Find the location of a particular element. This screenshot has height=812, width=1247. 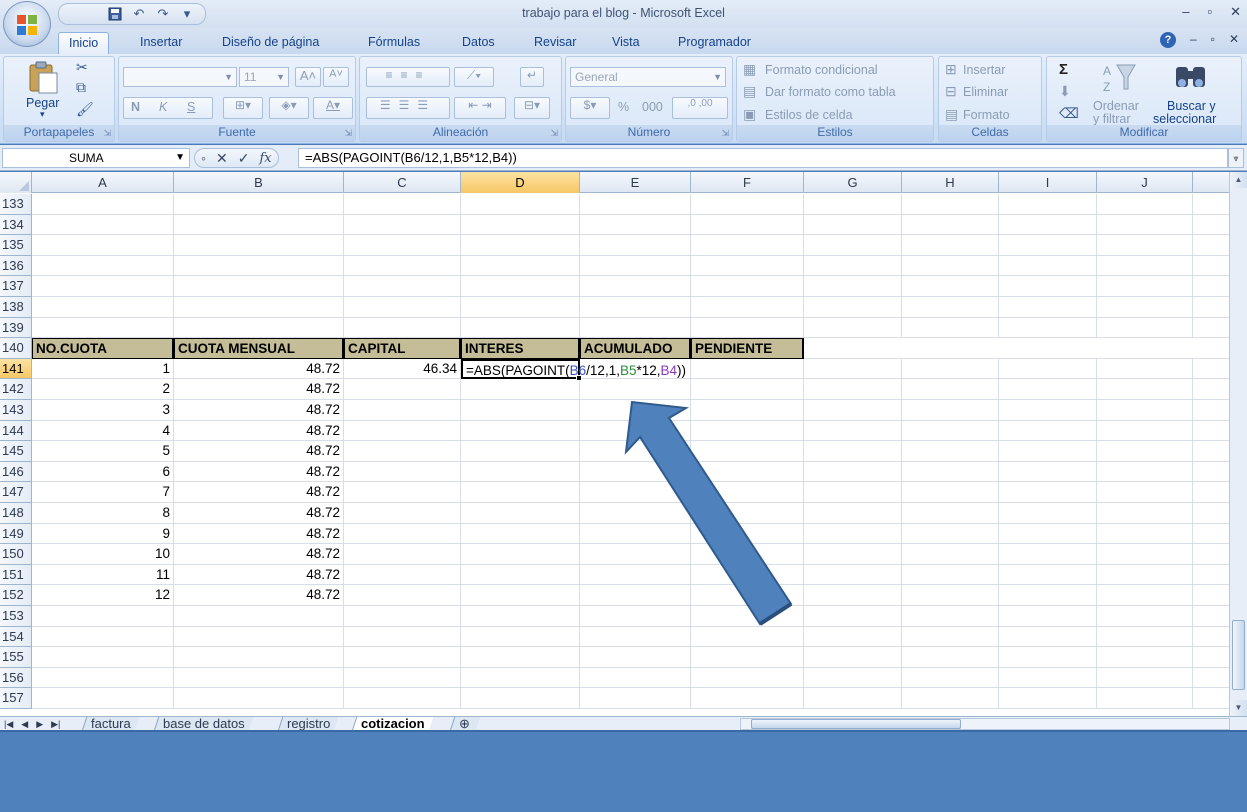

copy-icon: ⧉ is located at coordinates (81, 87).